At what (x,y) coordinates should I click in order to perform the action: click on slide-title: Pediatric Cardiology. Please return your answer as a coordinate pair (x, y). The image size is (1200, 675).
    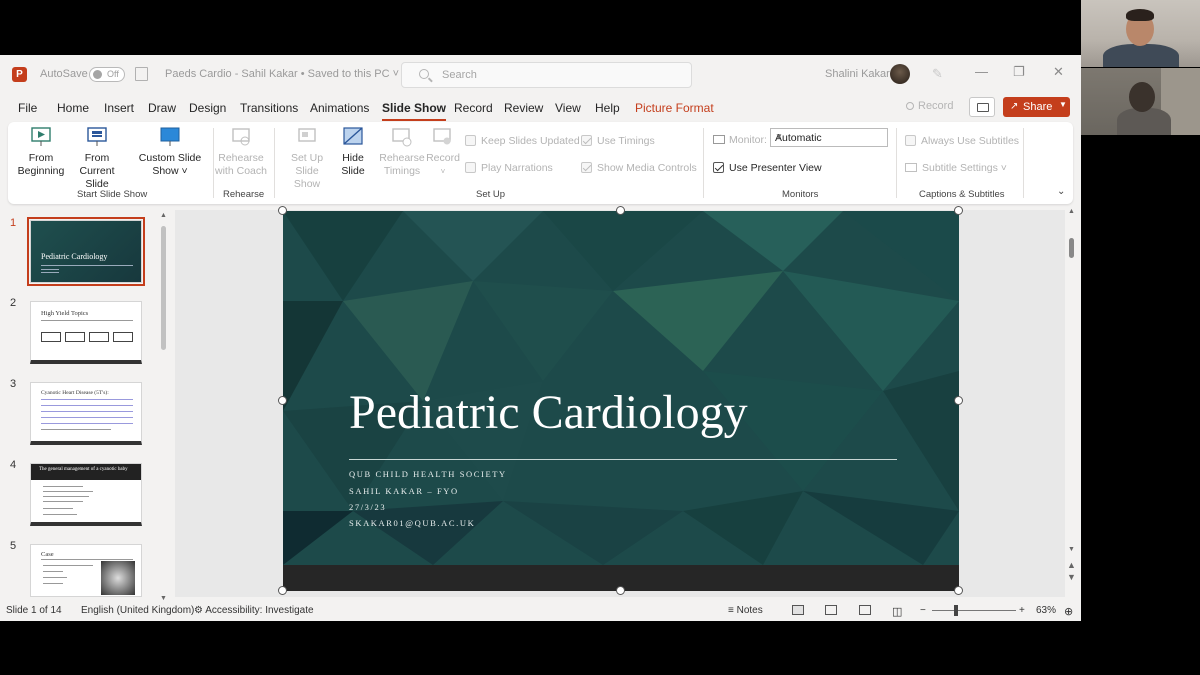
    Looking at the image, I should click on (548, 412).